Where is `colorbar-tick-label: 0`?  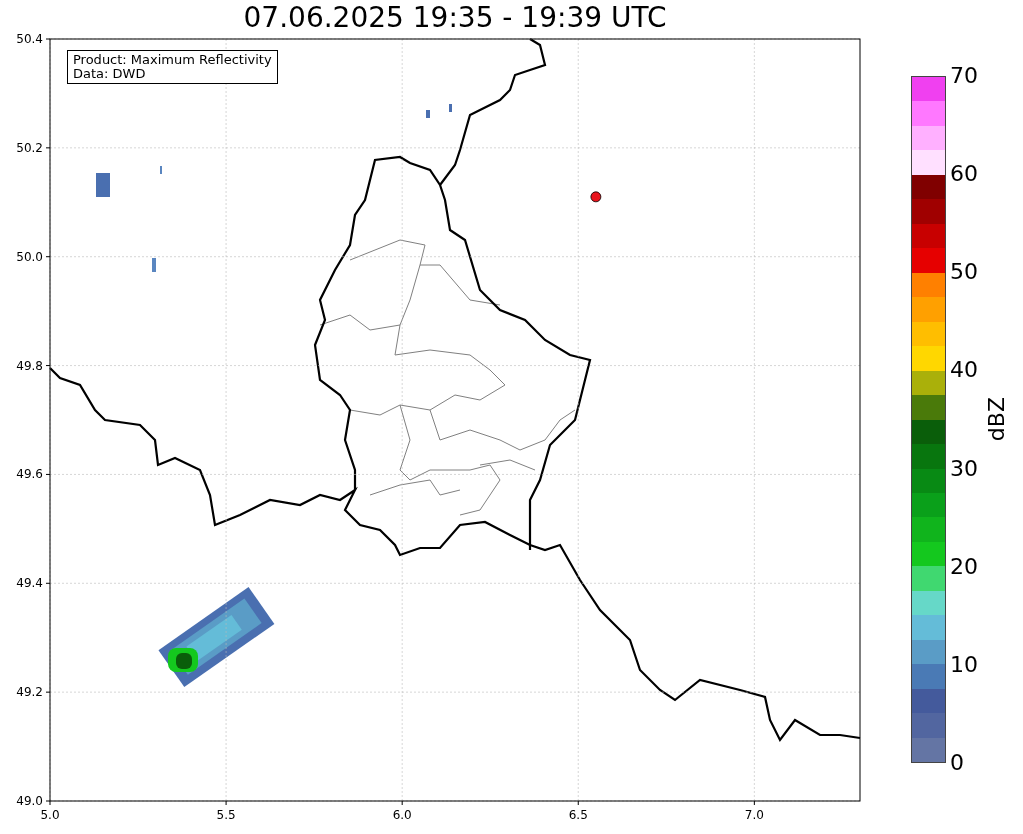
colorbar-tick-label: 0 is located at coordinates (957, 763).